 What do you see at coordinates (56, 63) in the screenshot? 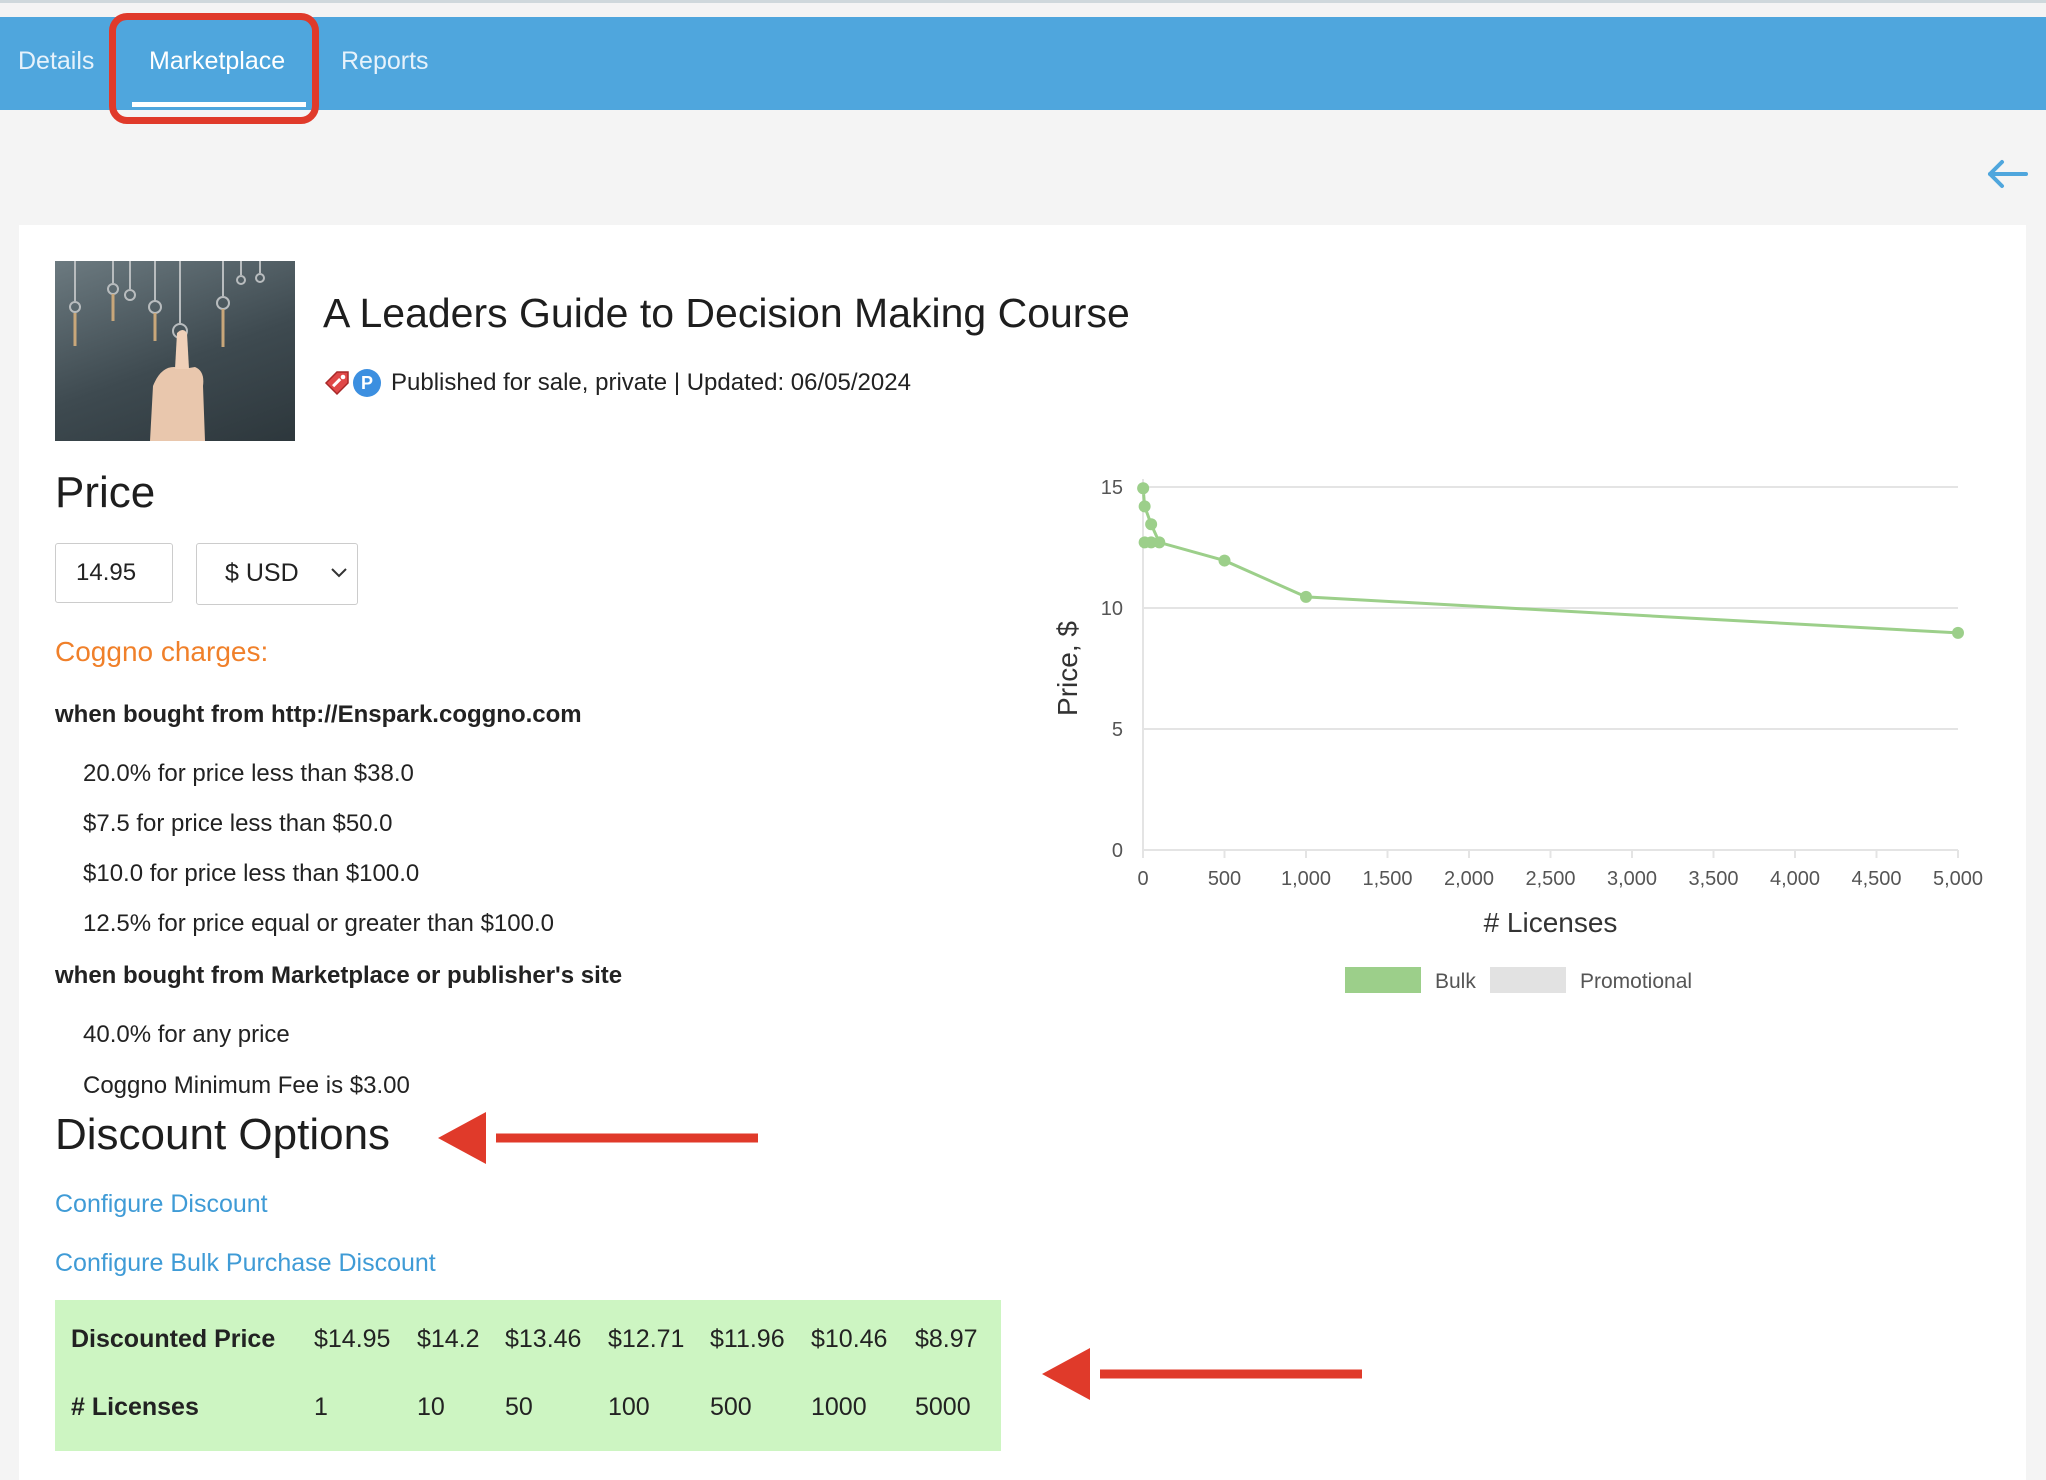
I see `tab-details: Details` at bounding box center [56, 63].